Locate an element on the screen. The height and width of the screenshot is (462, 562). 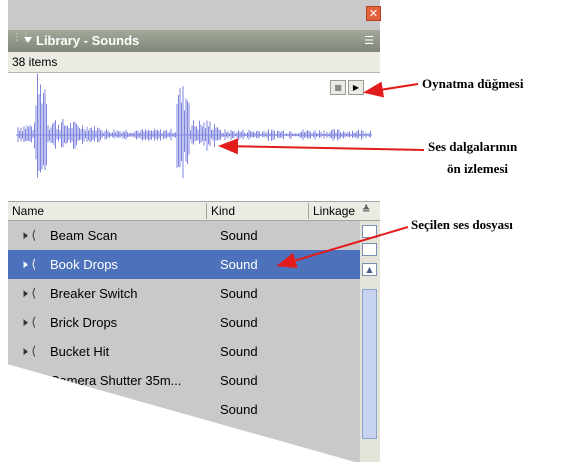
arrow-waveform is located at coordinates (321, 146).